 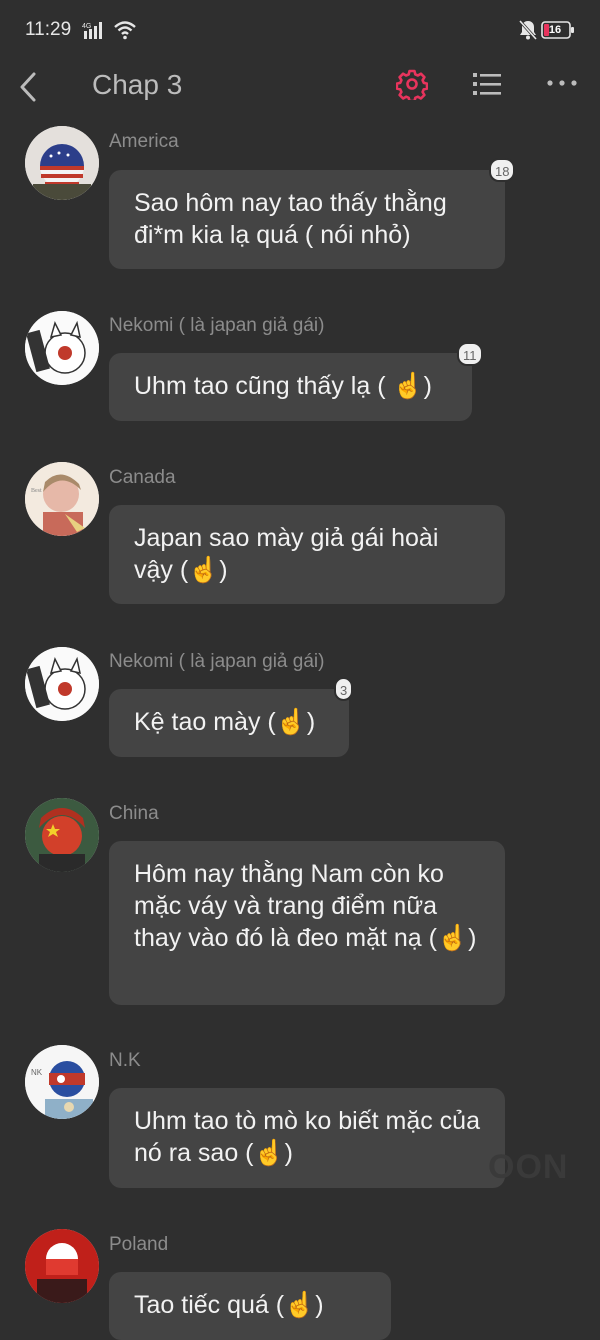 What do you see at coordinates (229, 723) in the screenshot?
I see `message-bubble: Kệ tao mày (☝️)` at bounding box center [229, 723].